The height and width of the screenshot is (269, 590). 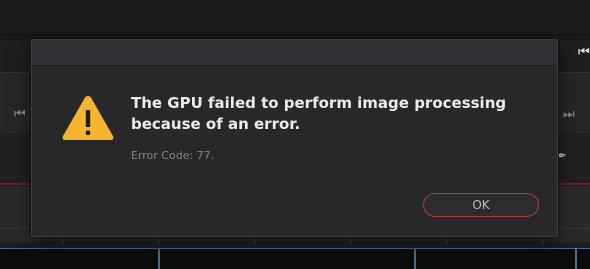 I want to click on skip-to-end-icon: ⏭, so click(x=569, y=114).